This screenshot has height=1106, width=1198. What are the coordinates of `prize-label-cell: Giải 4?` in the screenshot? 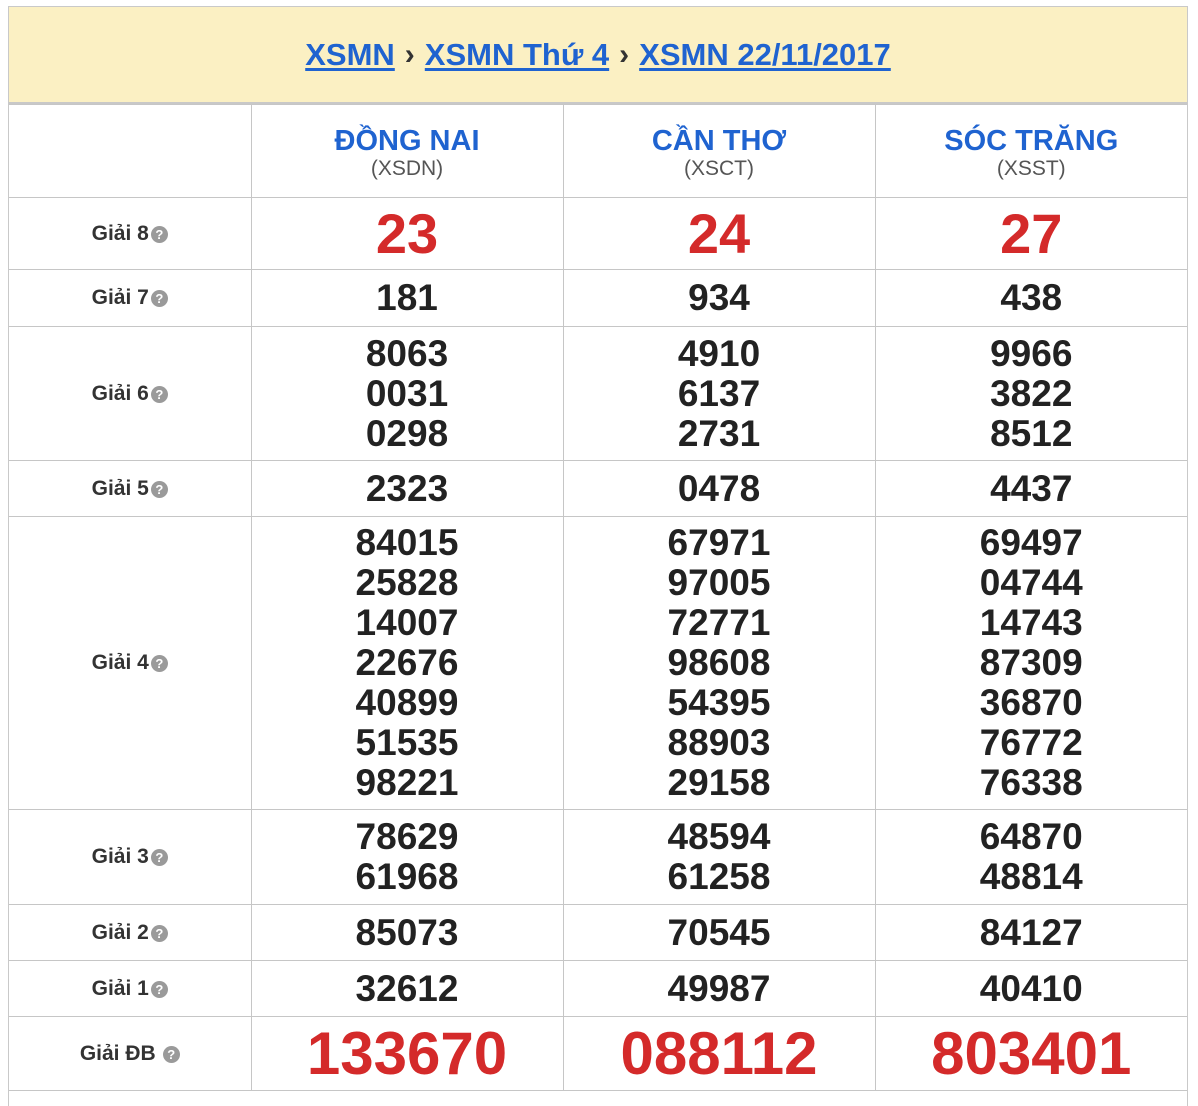 It's located at (130, 663).